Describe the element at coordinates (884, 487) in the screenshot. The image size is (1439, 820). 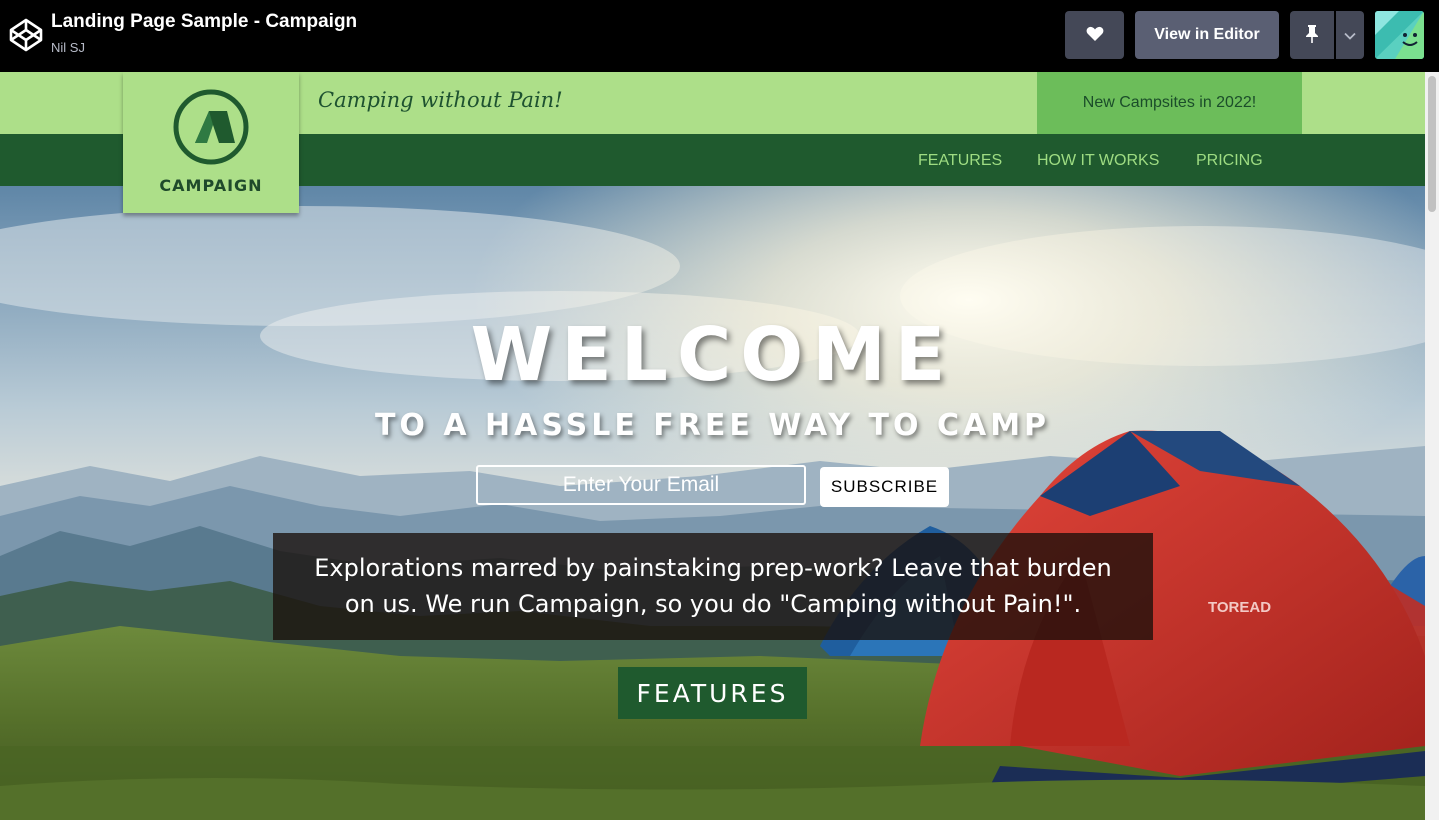
I see `subscribe-button: SUBSCRIBE` at that location.